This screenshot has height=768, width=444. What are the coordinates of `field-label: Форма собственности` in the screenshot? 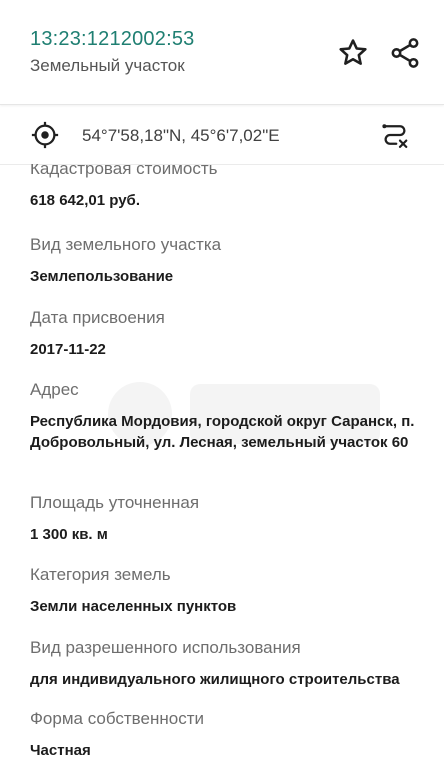 It's located at (117, 718).